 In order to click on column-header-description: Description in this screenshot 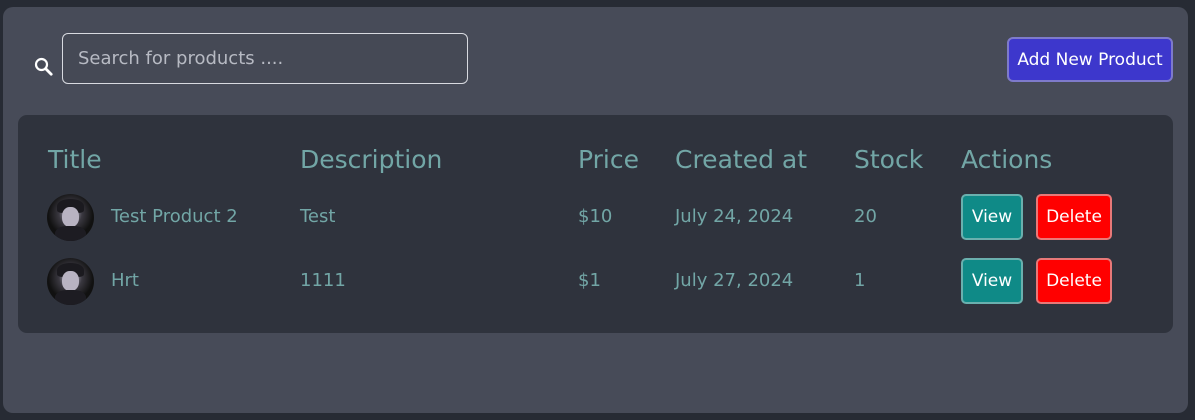, I will do `click(371, 159)`.